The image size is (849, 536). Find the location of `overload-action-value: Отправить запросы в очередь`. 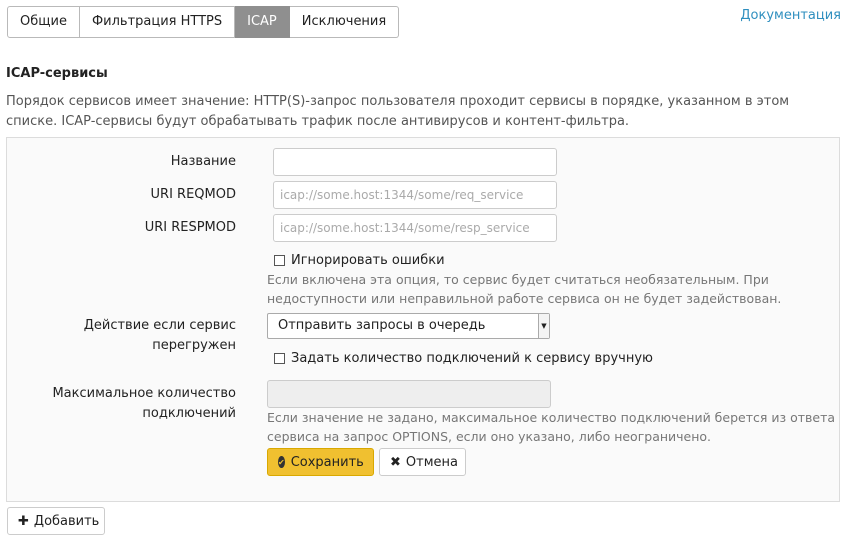

overload-action-value: Отправить запросы в очередь is located at coordinates (382, 325).